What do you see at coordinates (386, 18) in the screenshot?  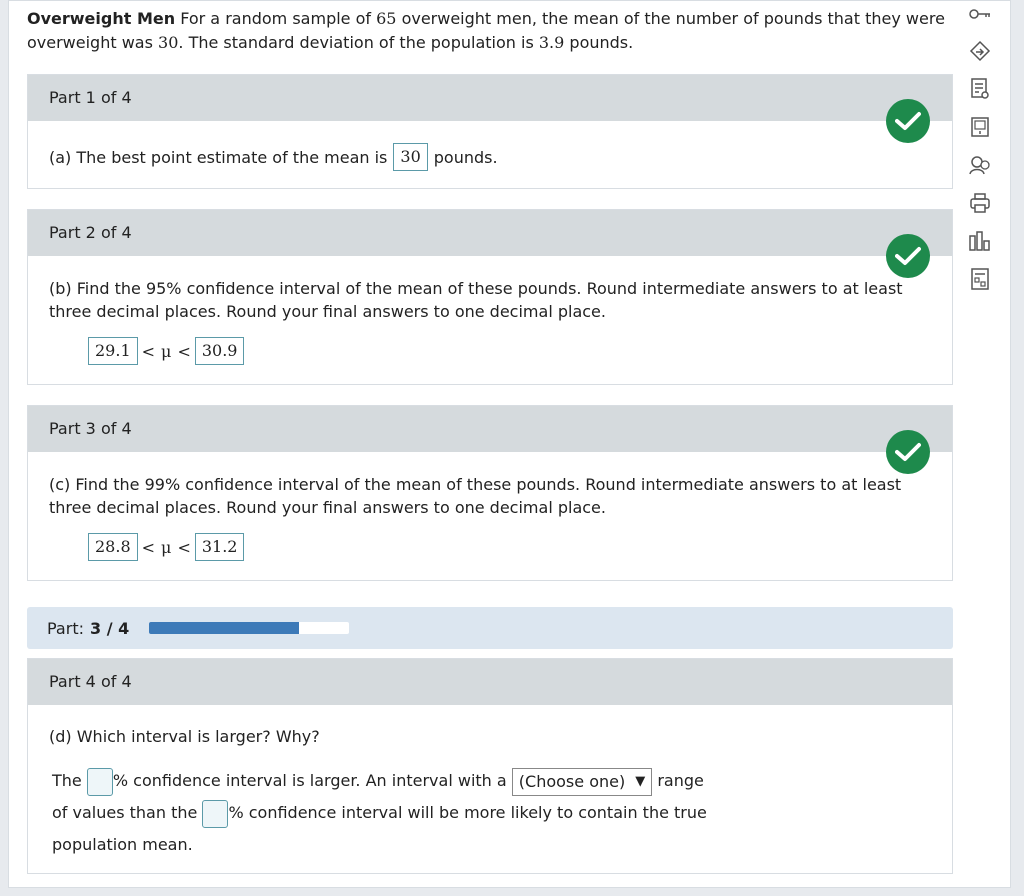 I see `sample-size: 65` at bounding box center [386, 18].